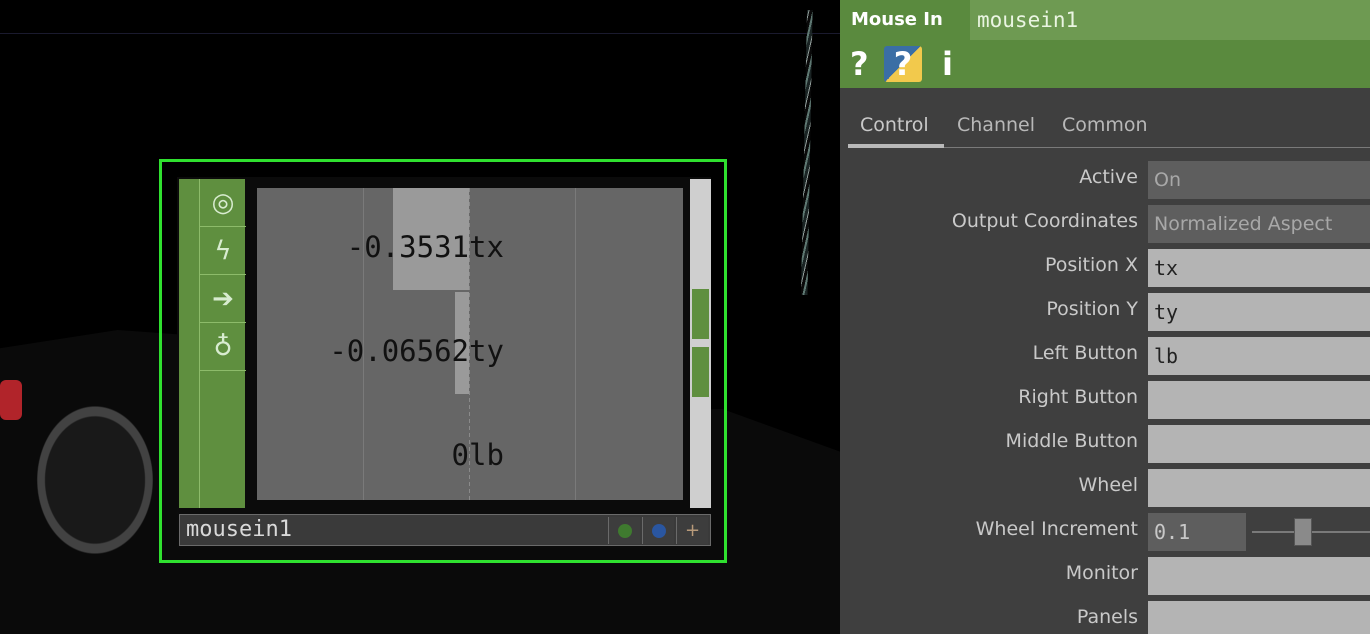 The height and width of the screenshot is (634, 1370). Describe the element at coordinates (223, 203) in the screenshot. I see `target-icon: ◎` at that location.